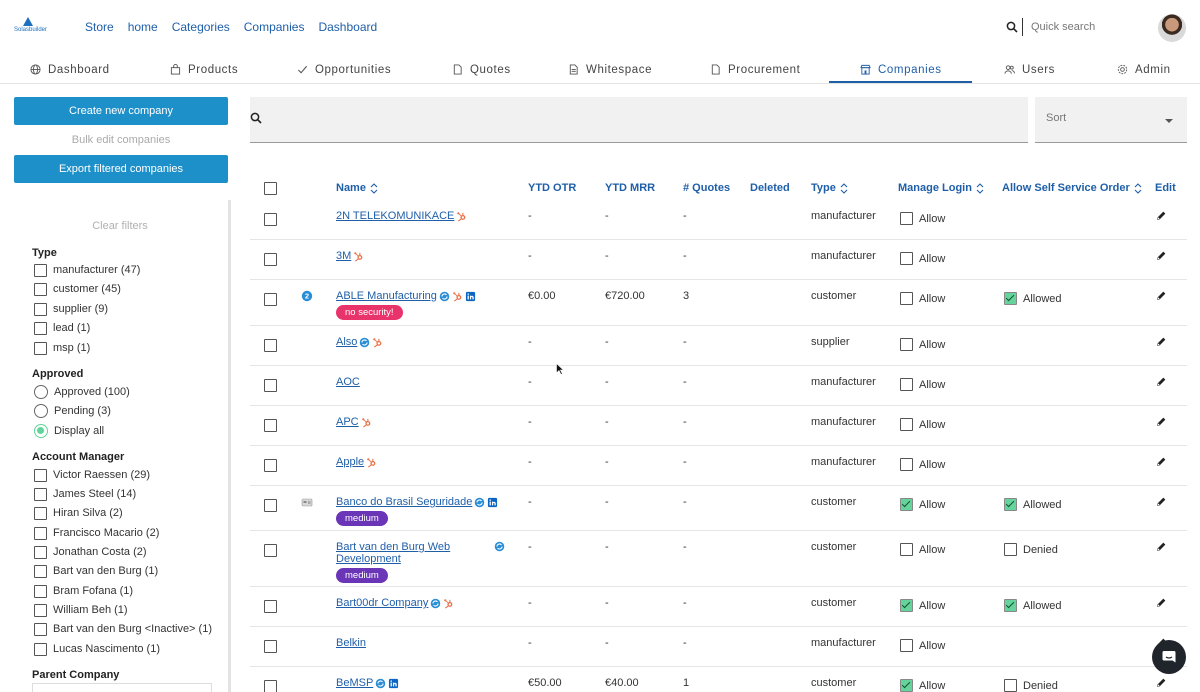  I want to click on filter-type-option: customer (45), so click(77, 289).